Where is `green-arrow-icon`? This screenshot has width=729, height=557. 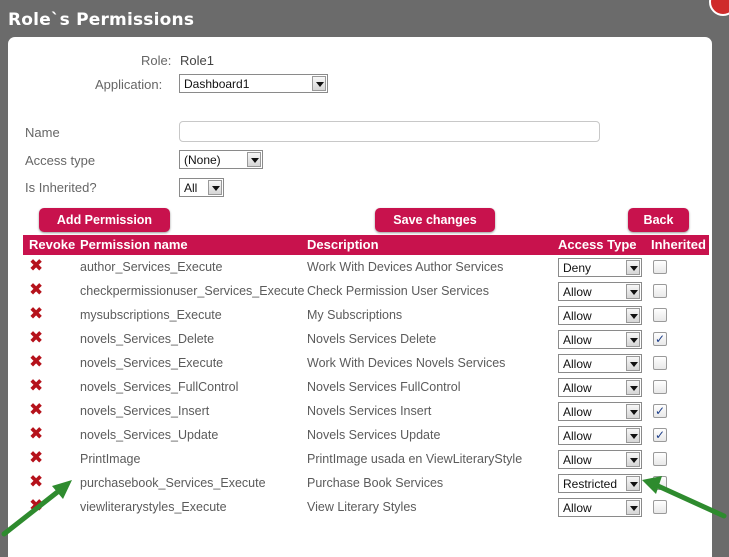
green-arrow-icon is located at coordinates (36, 508).